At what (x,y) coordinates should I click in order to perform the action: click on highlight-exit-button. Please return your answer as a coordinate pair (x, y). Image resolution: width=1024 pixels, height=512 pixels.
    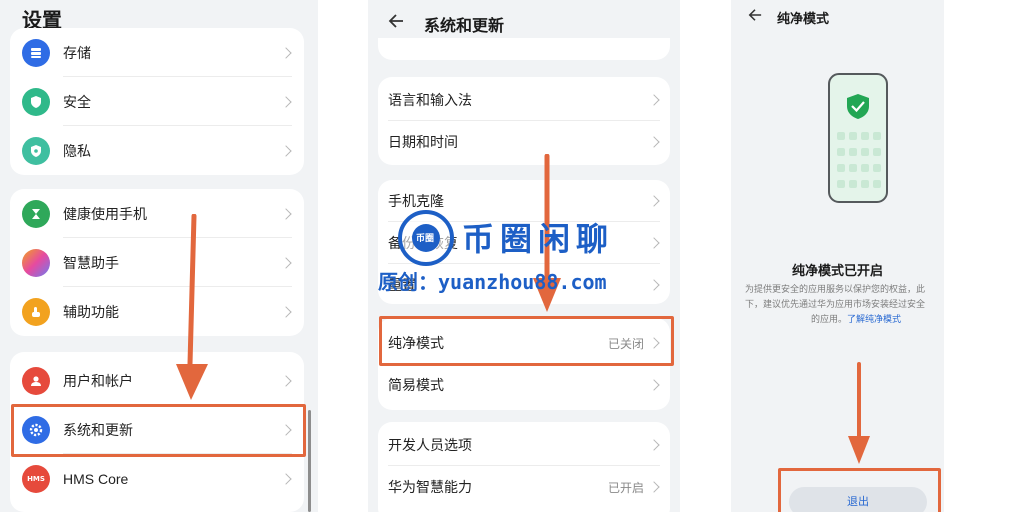
    Looking at the image, I should click on (859, 490).